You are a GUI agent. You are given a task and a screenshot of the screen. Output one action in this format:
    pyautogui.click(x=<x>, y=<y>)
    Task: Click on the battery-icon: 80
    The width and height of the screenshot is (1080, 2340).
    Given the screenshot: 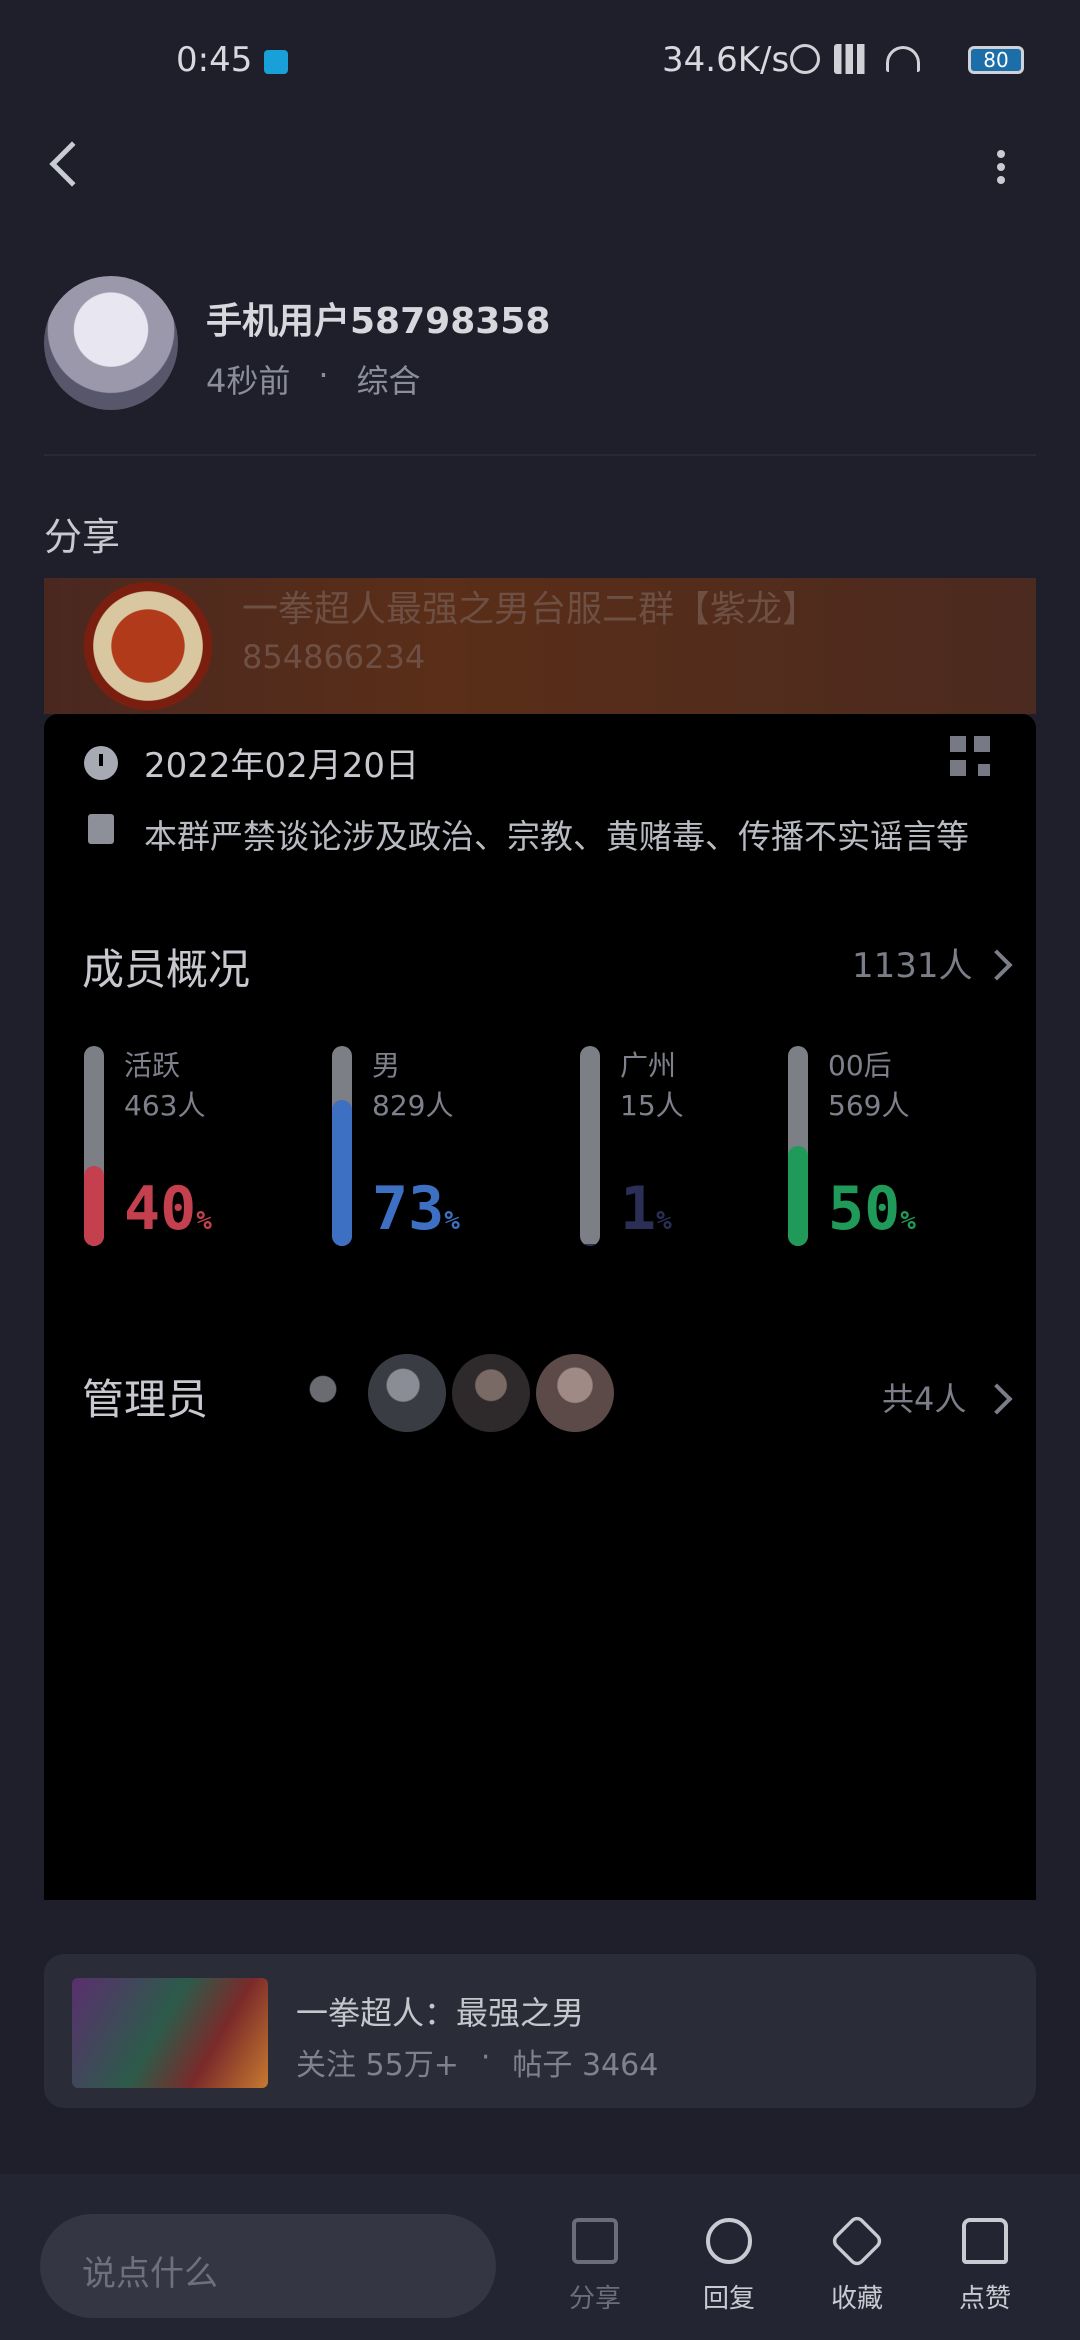 What is the action you would take?
    pyautogui.click(x=996, y=60)
    